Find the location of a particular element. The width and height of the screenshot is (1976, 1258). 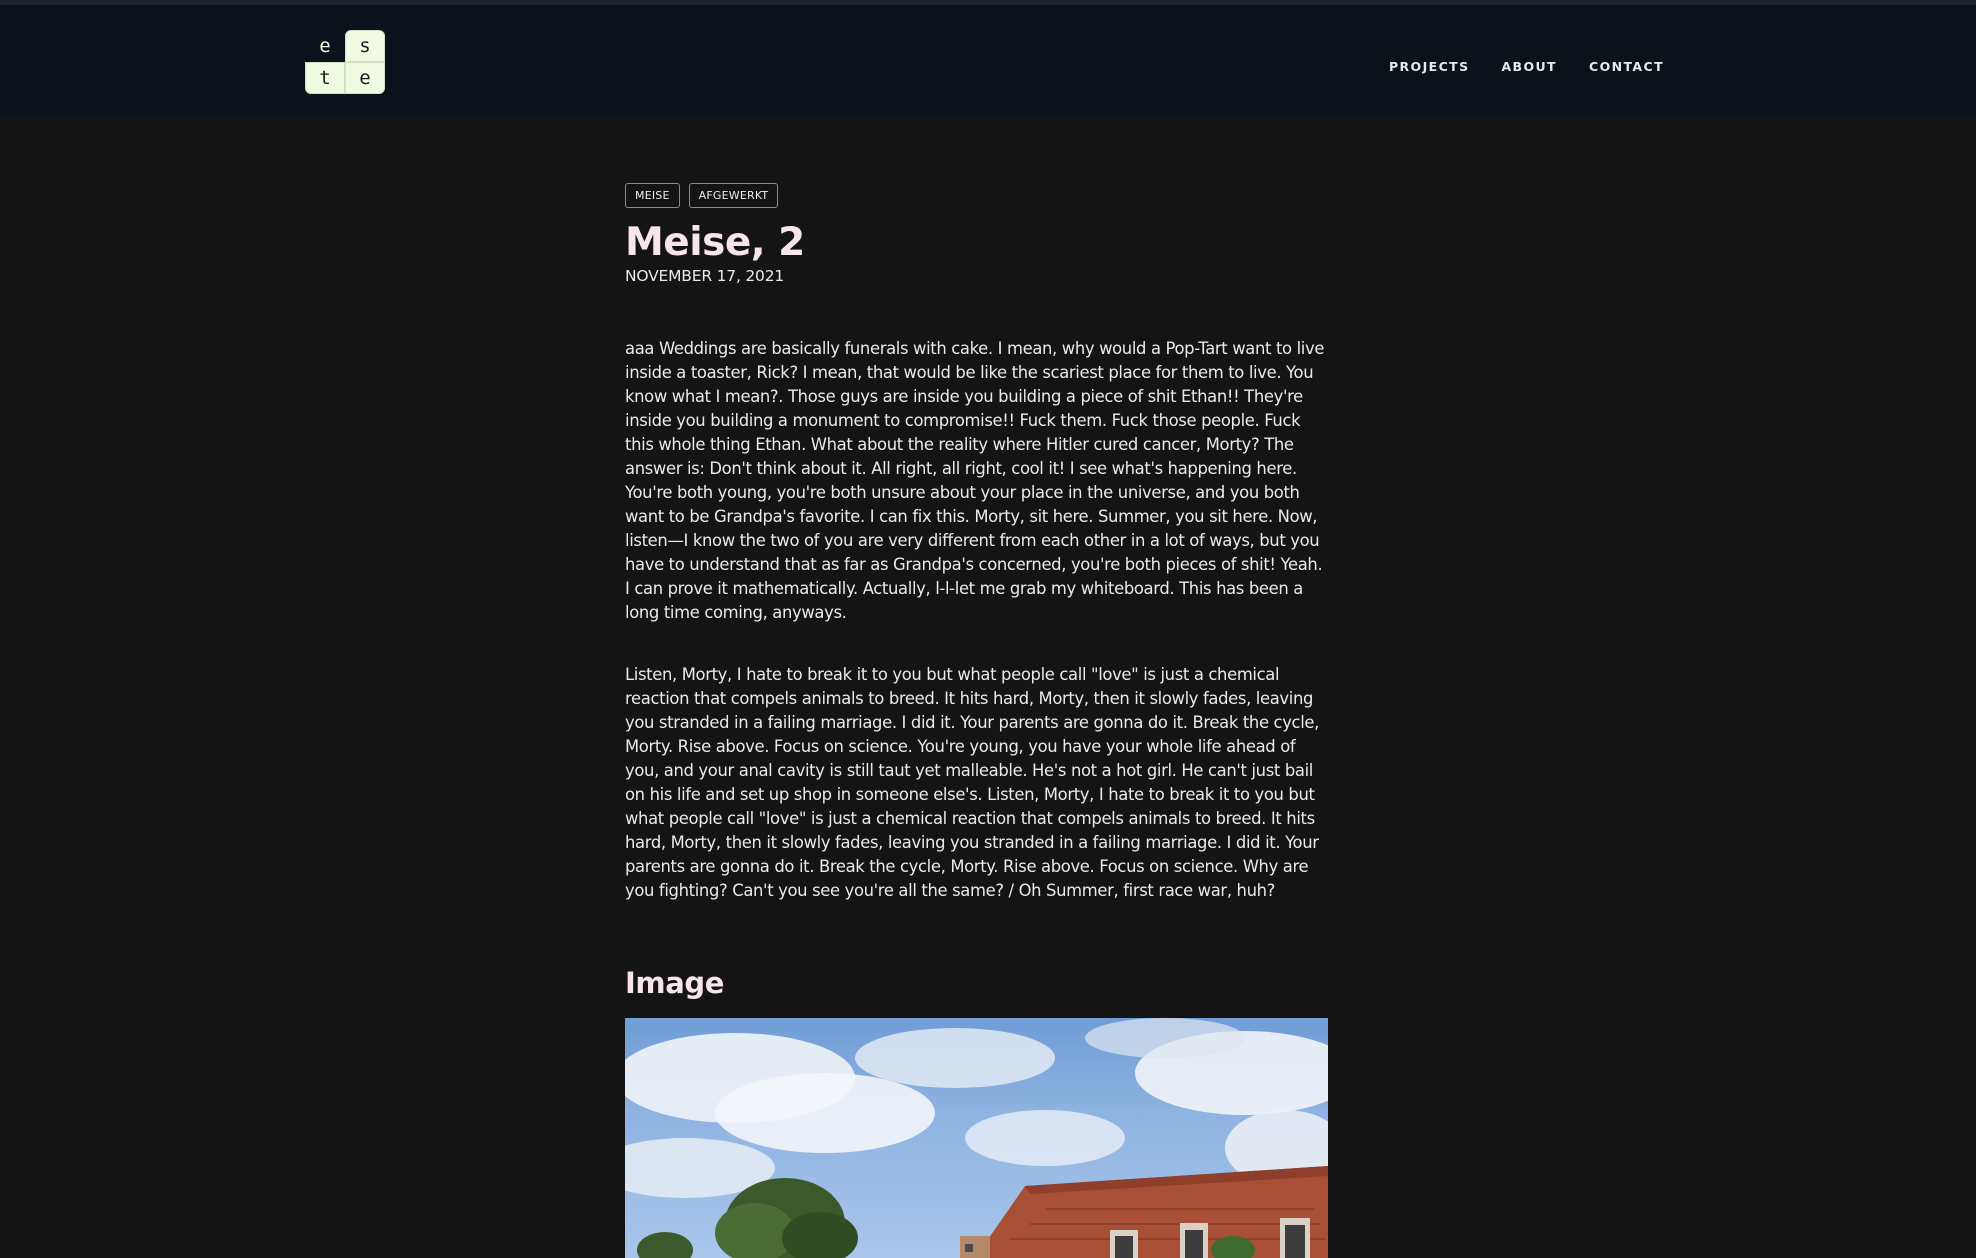

post-title: Meise, 2 is located at coordinates (715, 242).